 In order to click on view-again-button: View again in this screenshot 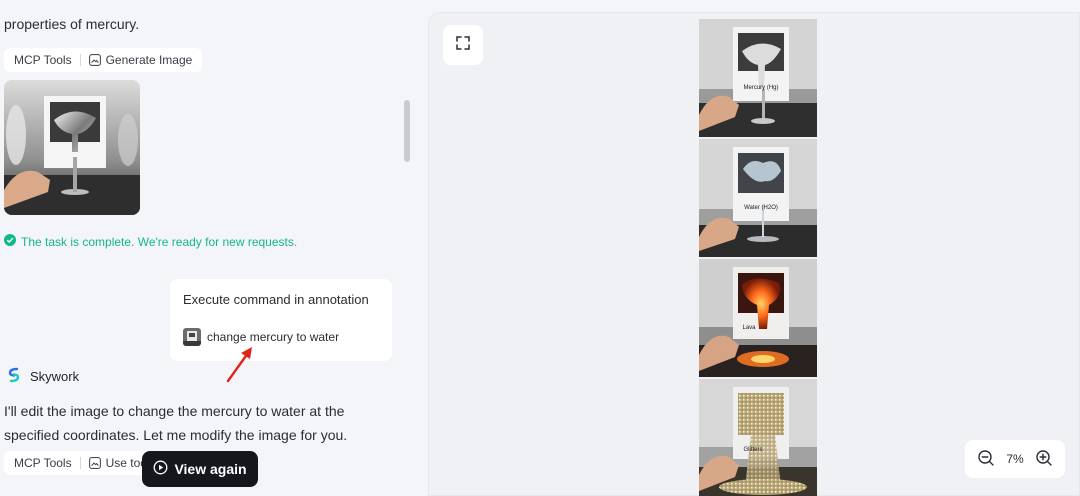, I will do `click(200, 469)`.